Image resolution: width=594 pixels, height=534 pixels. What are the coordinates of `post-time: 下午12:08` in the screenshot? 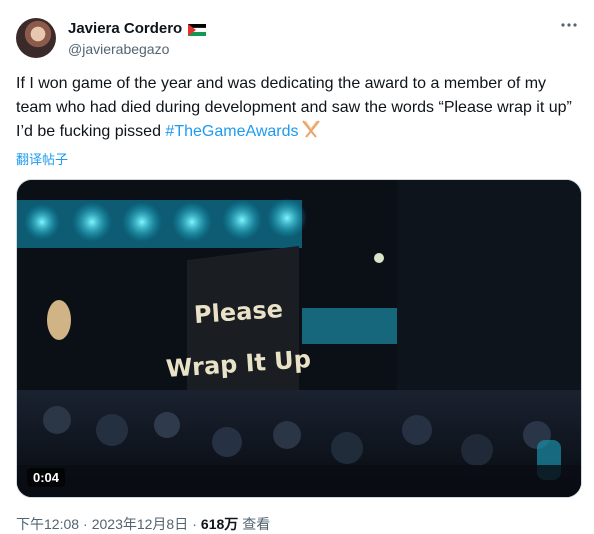 It's located at (47, 524).